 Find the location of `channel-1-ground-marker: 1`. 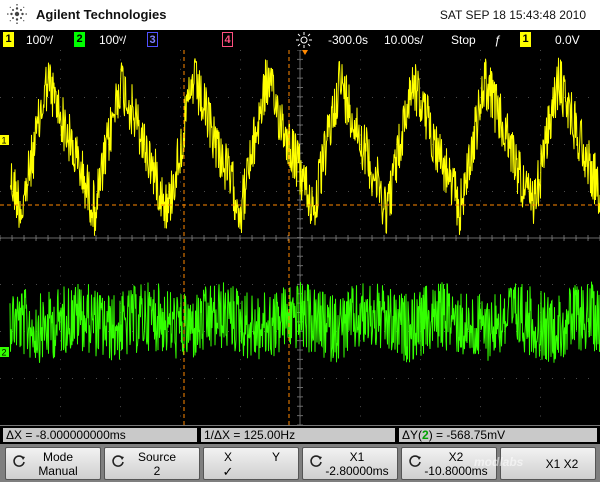

channel-1-ground-marker: 1 is located at coordinates (4, 140).